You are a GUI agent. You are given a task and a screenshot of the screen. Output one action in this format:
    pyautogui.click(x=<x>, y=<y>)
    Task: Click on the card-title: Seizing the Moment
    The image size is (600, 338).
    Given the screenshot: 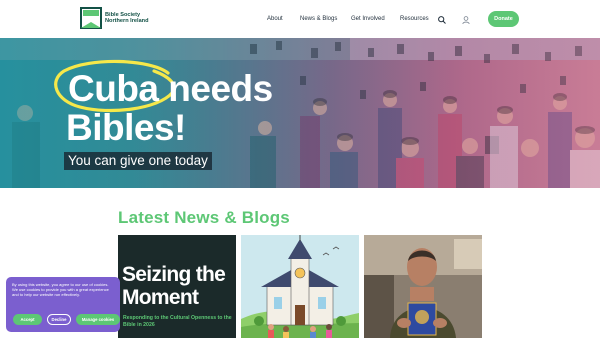 What is the action you would take?
    pyautogui.click(x=174, y=286)
    